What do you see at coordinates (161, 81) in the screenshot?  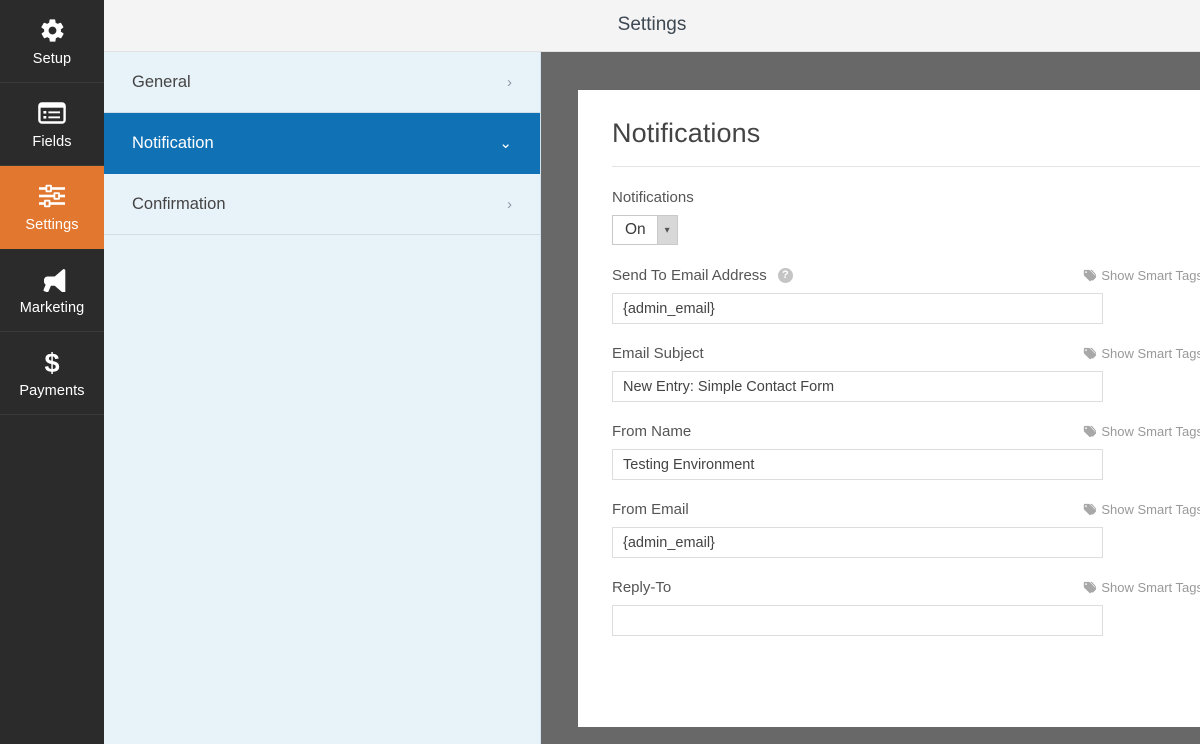 I see `nav-item-label: General` at bounding box center [161, 81].